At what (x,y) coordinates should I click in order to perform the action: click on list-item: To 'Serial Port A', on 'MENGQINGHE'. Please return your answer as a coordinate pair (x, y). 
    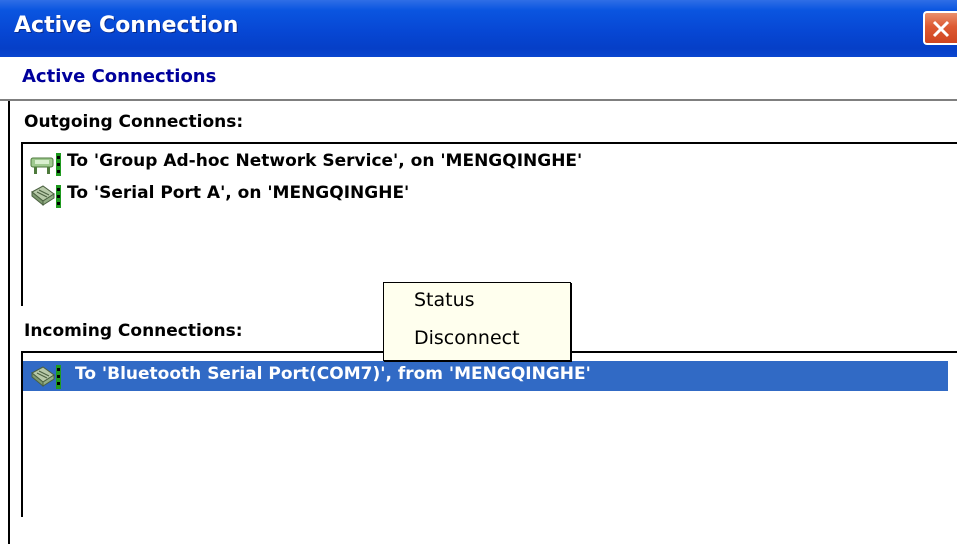
    Looking at the image, I should click on (283, 195).